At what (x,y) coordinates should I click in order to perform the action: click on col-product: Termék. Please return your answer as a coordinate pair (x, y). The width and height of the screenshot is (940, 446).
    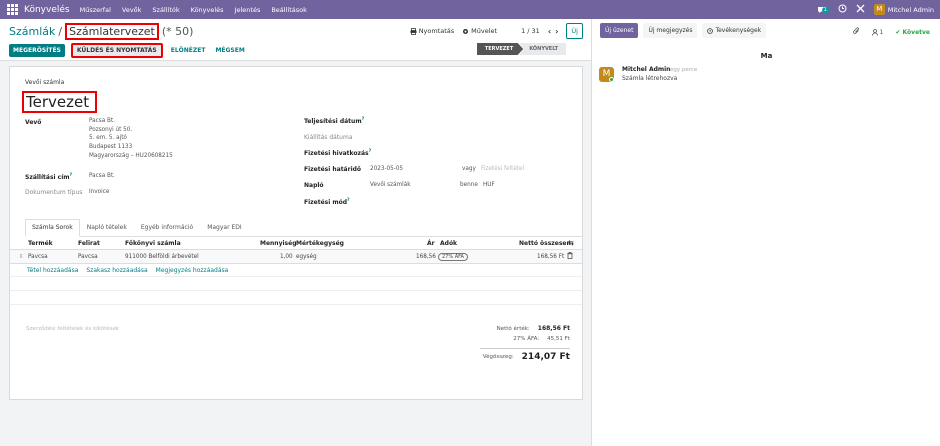
    Looking at the image, I should click on (40, 243).